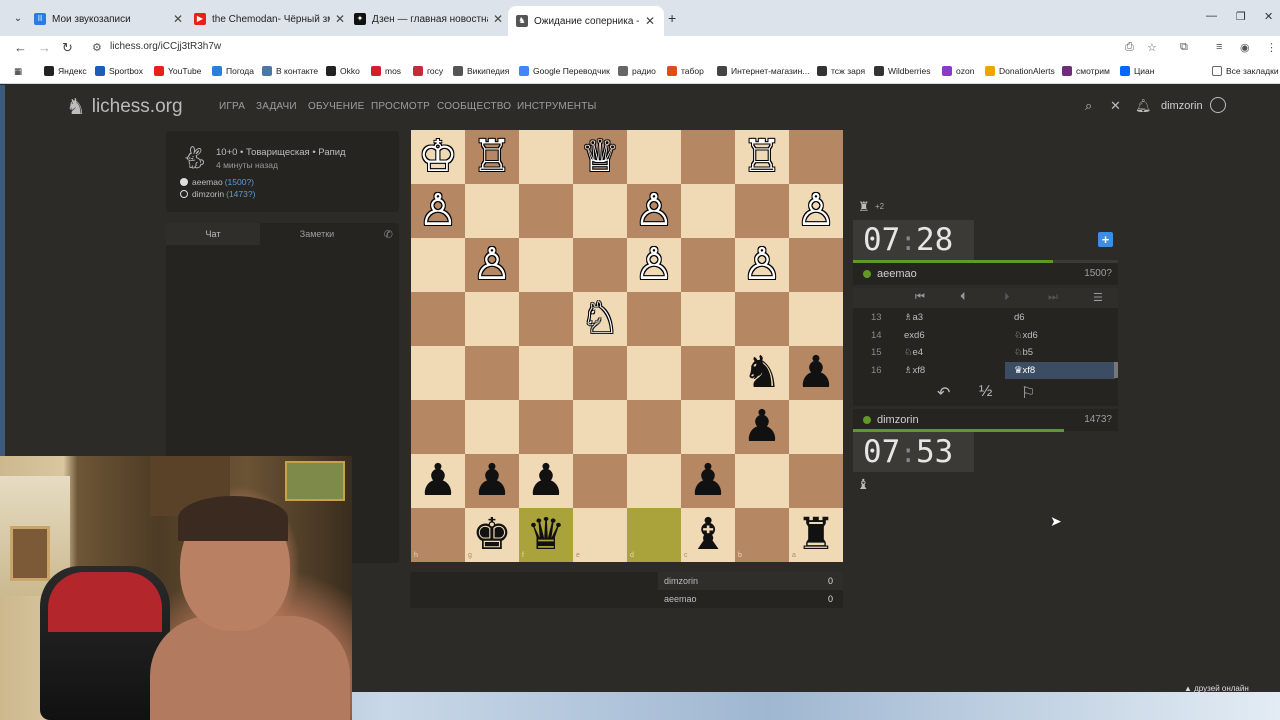  What do you see at coordinates (1216, 688) in the screenshot?
I see `friends-online: ▲ друзей онлайн` at bounding box center [1216, 688].